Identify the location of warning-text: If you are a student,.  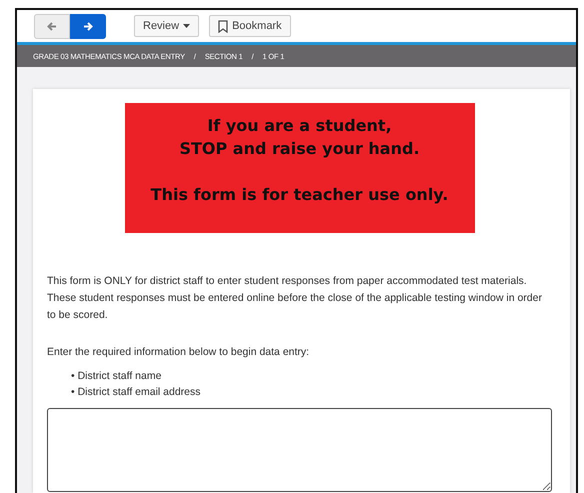
(299, 126).